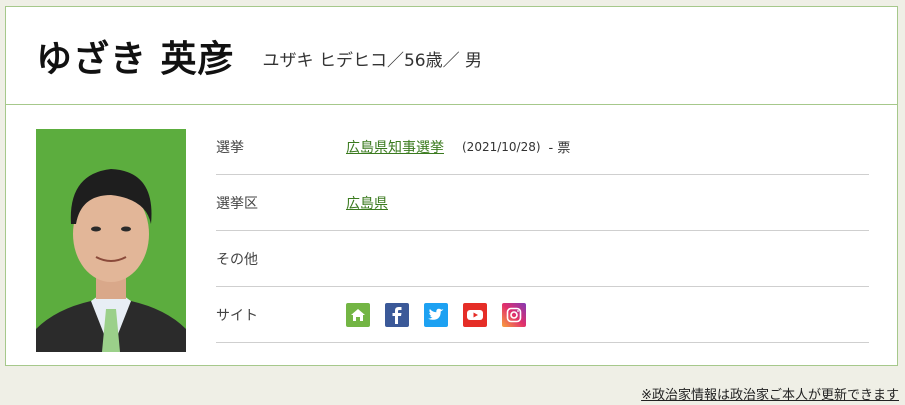 Image resolution: width=905 pixels, height=405 pixels. I want to click on update-note-link: ※政治家情報は政治家ご本人が更新できます, so click(770, 393).